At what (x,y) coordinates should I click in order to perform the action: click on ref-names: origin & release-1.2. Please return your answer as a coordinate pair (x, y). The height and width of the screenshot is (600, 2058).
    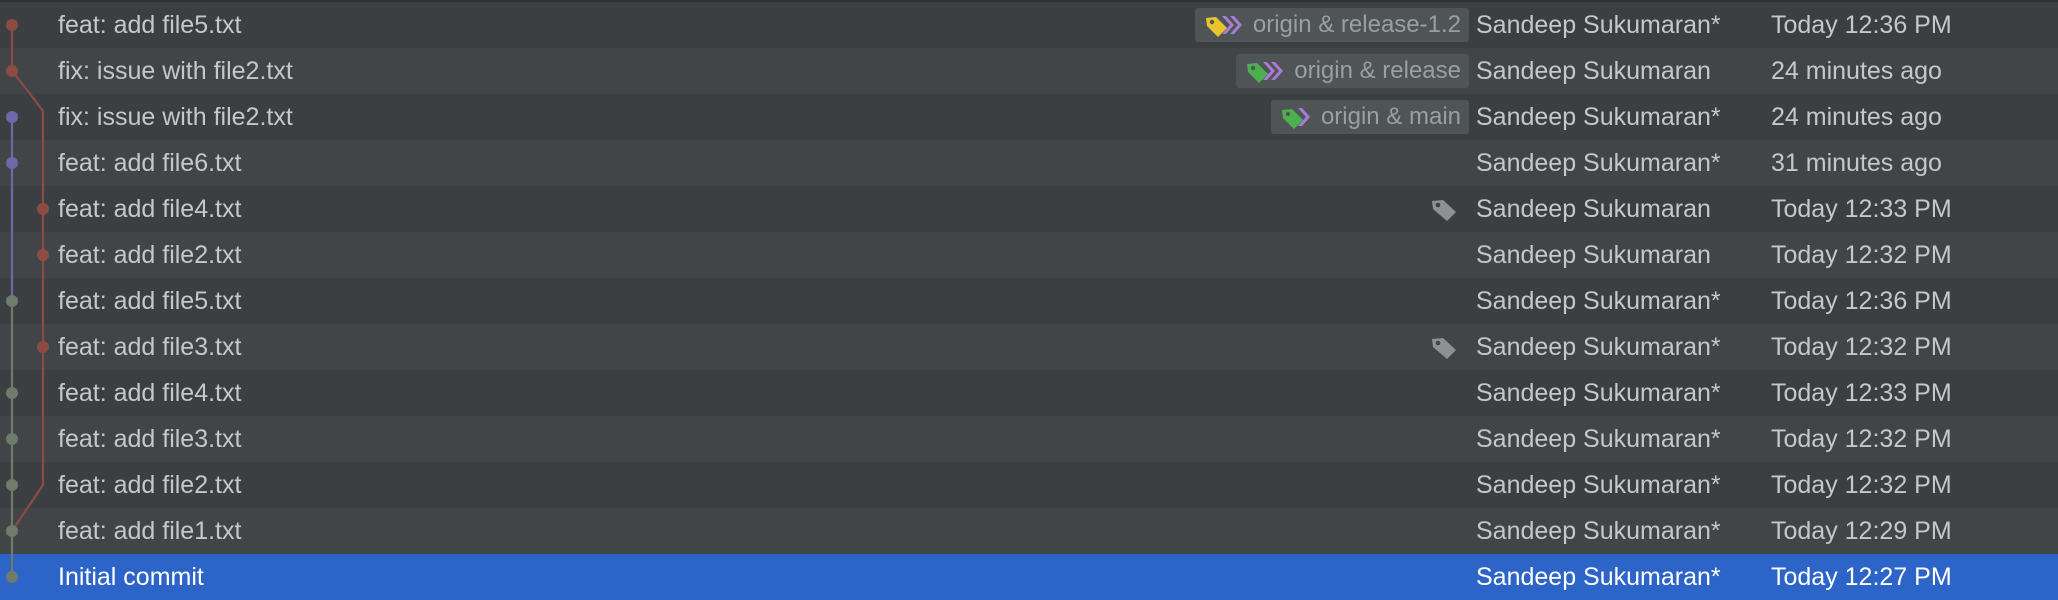
    Looking at the image, I should click on (1356, 24).